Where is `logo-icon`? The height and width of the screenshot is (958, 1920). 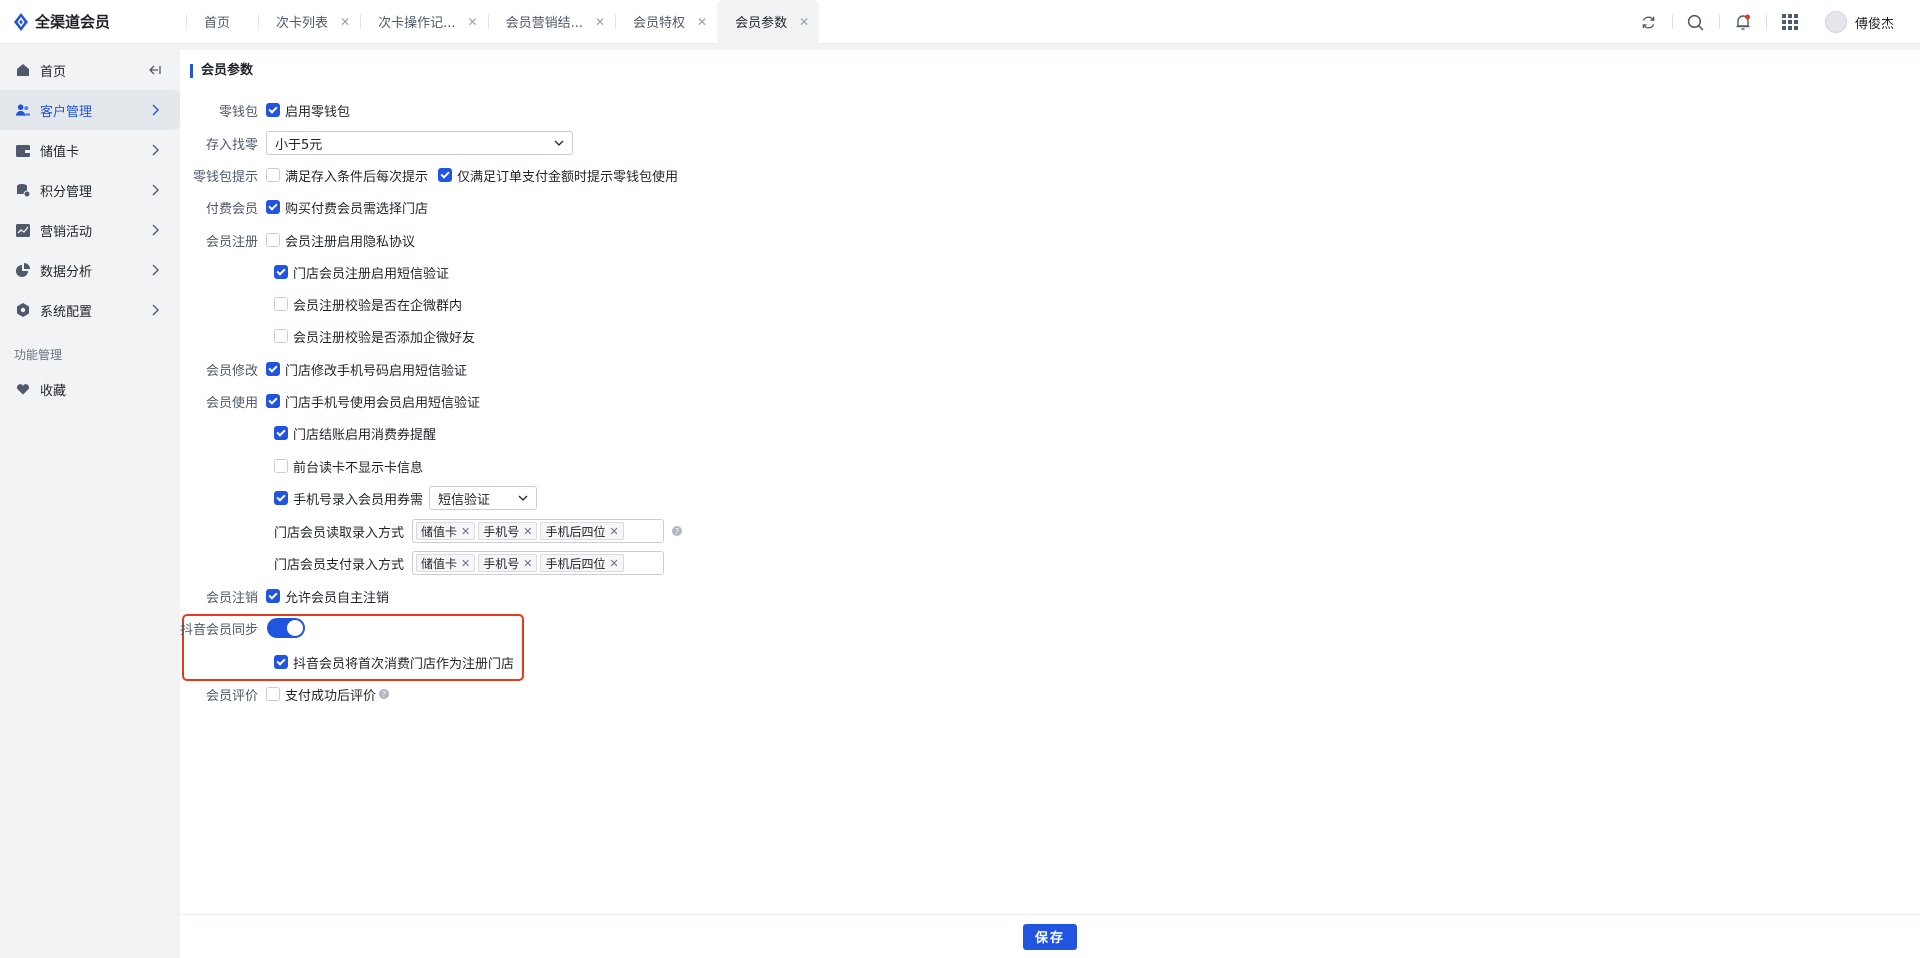
logo-icon is located at coordinates (21, 21).